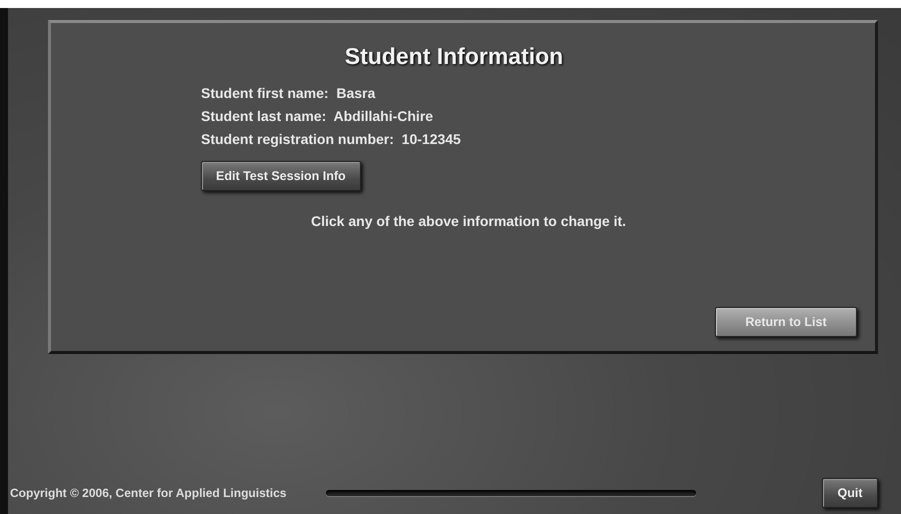 The width and height of the screenshot is (901, 514). I want to click on hint-text: Click any of the above information to change it., so click(469, 221).